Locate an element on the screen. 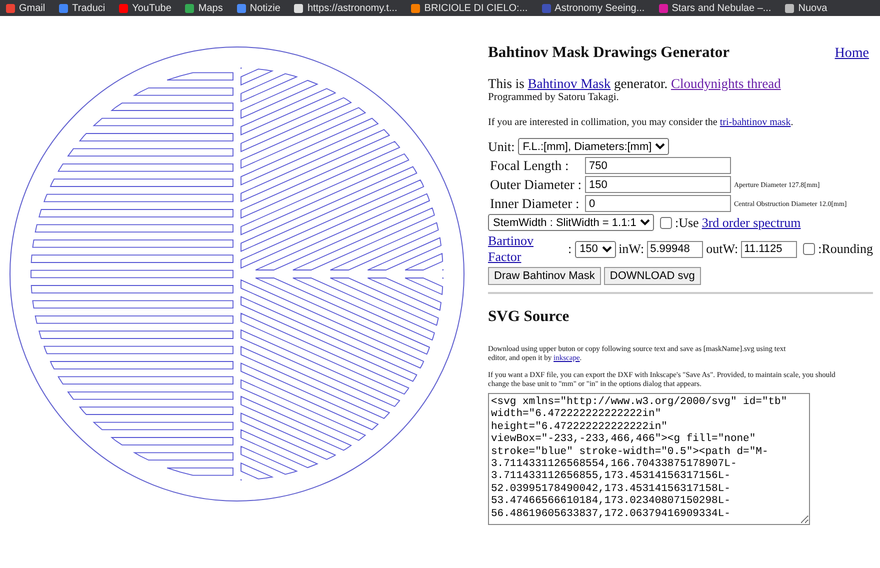 Image resolution: width=880 pixels, height=568 pixels. bookmark-link: Nuova is located at coordinates (806, 8).